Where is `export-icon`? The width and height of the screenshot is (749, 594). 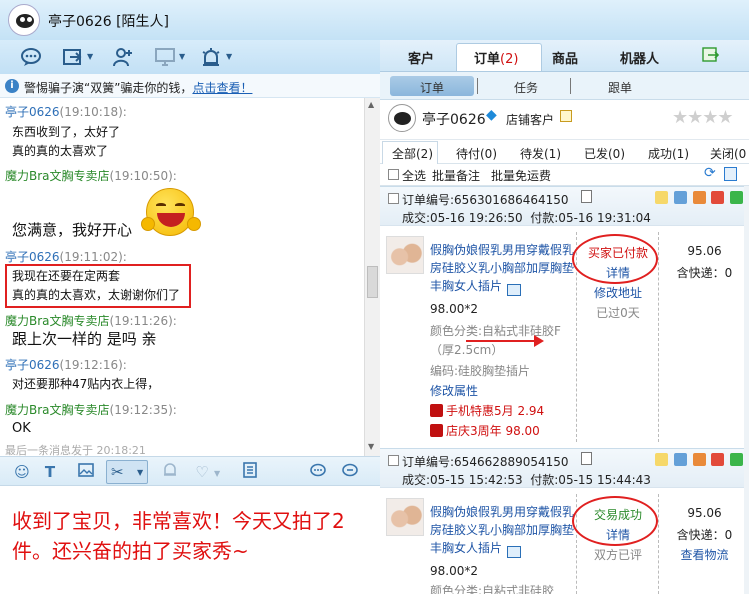 export-icon is located at coordinates (711, 55).